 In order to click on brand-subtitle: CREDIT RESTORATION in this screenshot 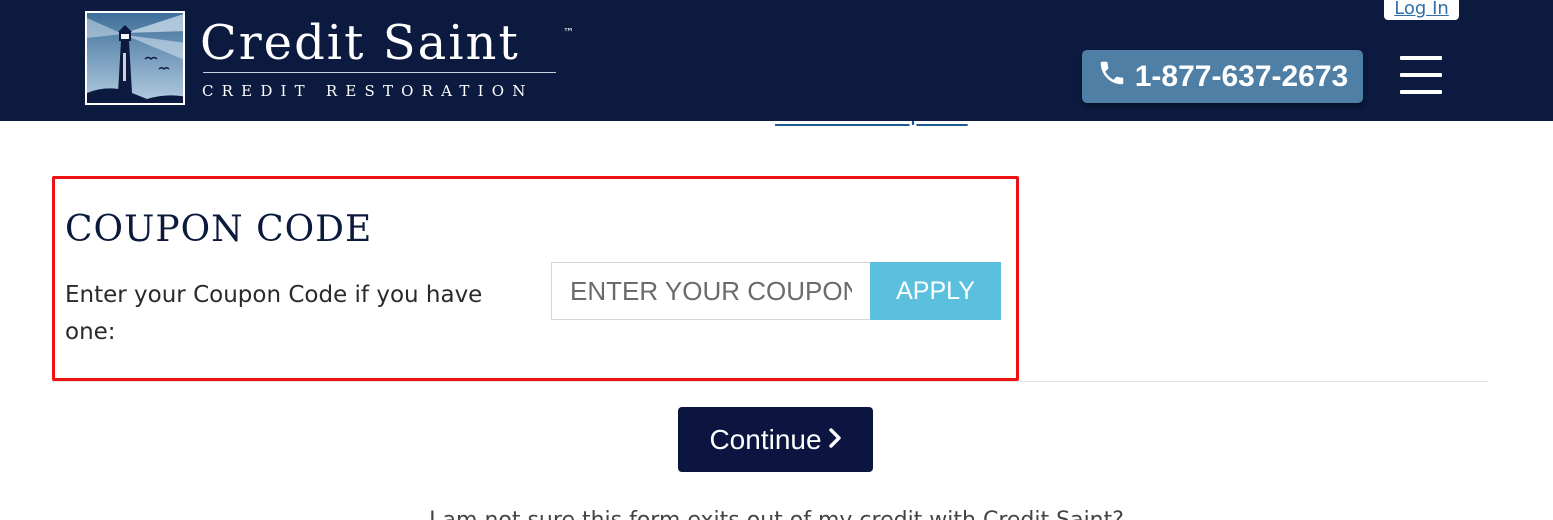, I will do `click(368, 91)`.